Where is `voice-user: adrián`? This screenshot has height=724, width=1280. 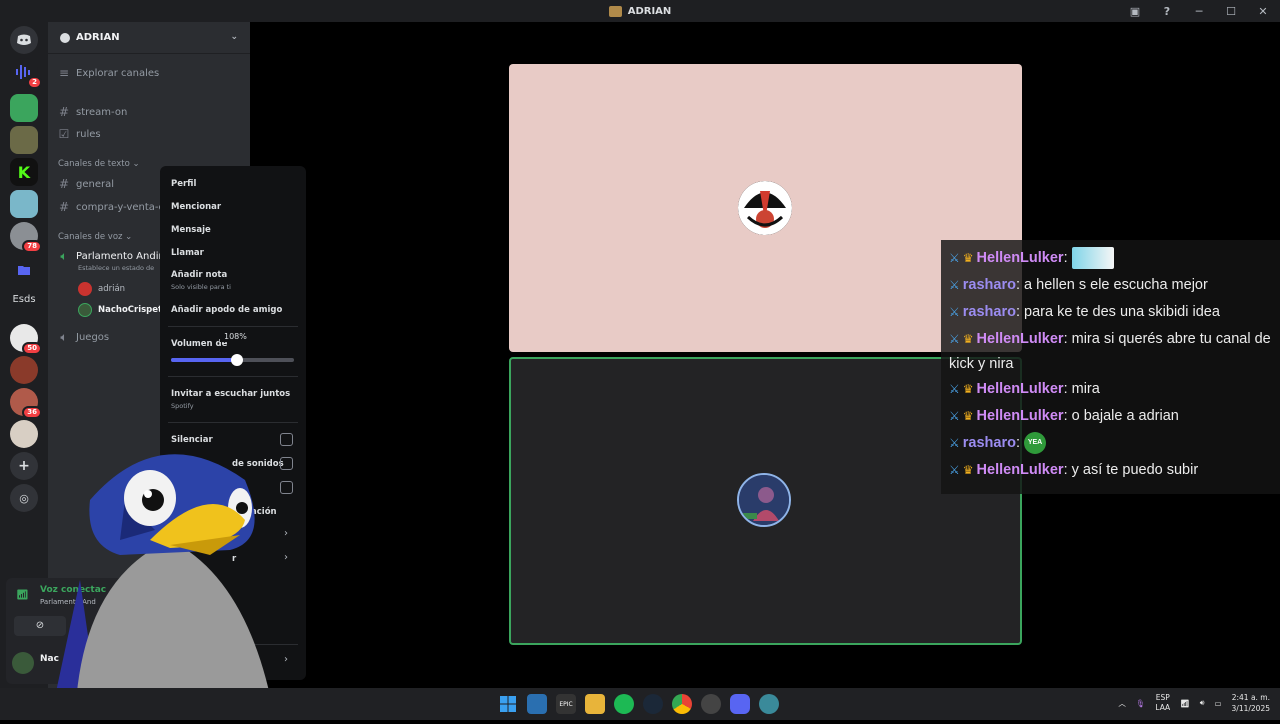
voice-user: adrián is located at coordinates (101, 289).